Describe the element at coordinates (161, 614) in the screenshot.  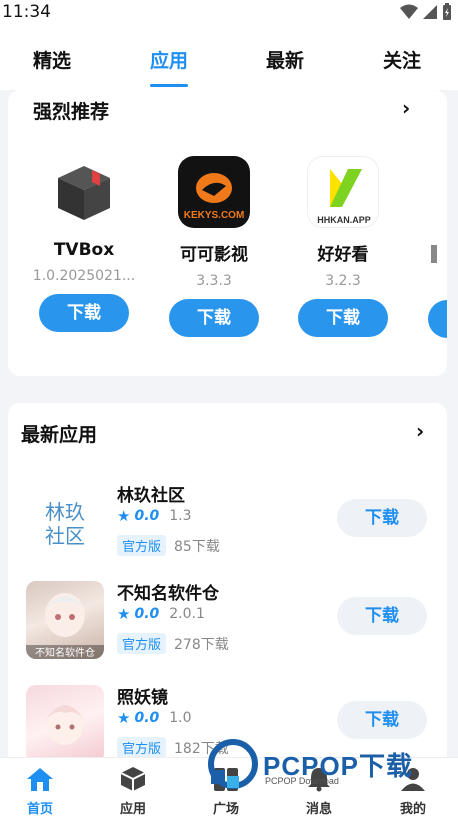
I see `app-rating: ★ 0.0 2.0.1` at that location.